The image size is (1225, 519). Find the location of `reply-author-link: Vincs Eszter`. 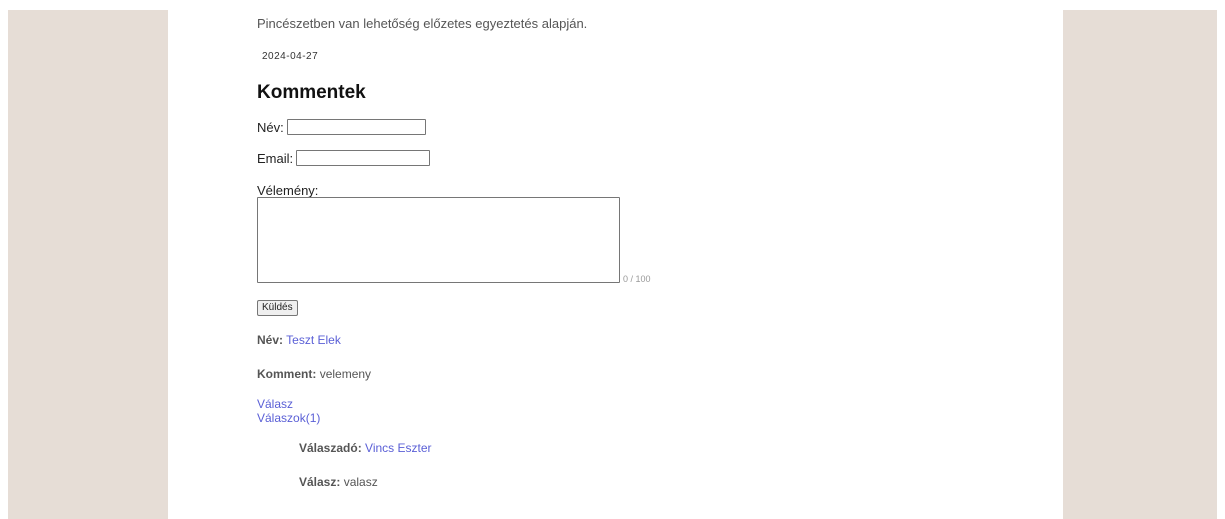

reply-author-link: Vincs Eszter is located at coordinates (398, 448).